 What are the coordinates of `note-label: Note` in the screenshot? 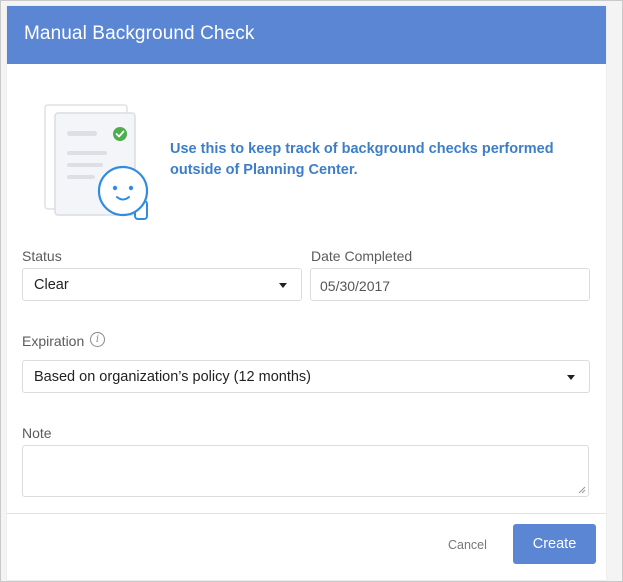 It's located at (37, 433).